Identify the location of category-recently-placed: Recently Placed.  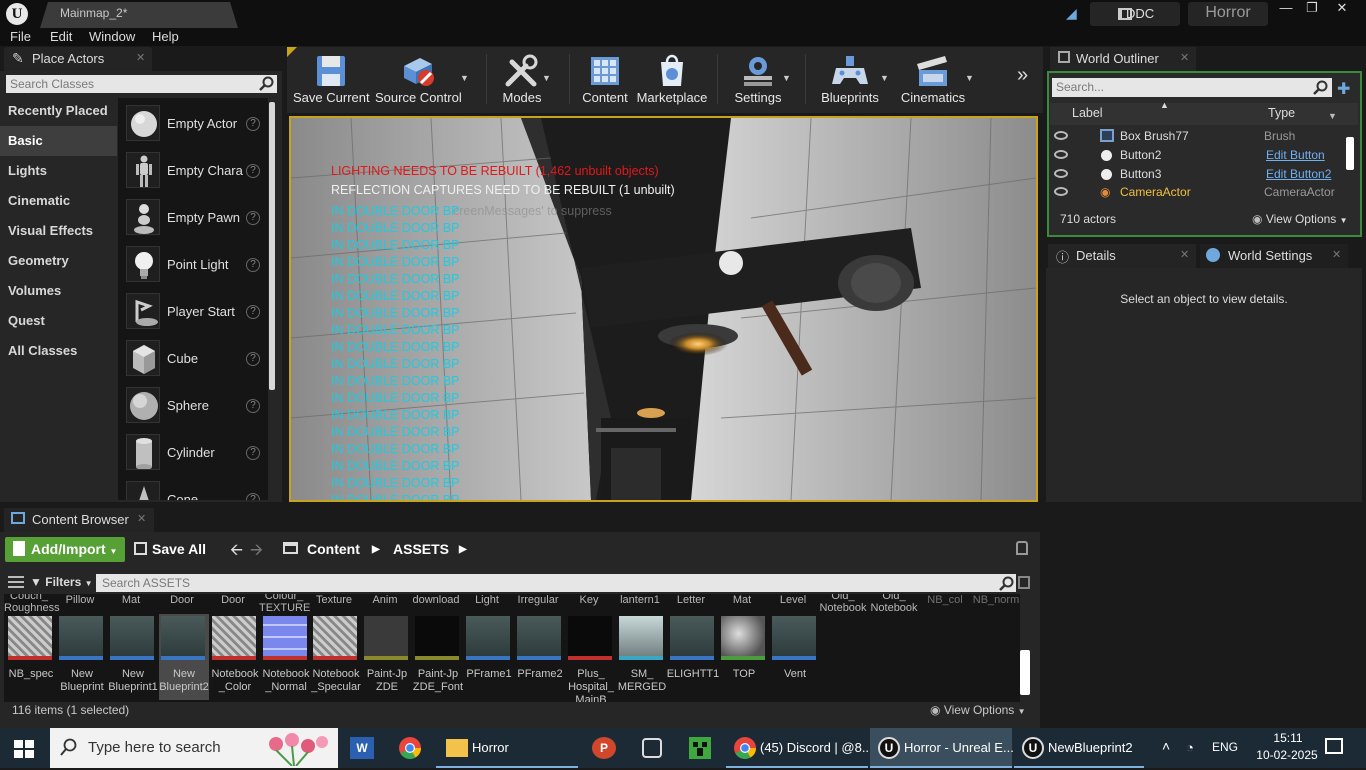
(58, 111).